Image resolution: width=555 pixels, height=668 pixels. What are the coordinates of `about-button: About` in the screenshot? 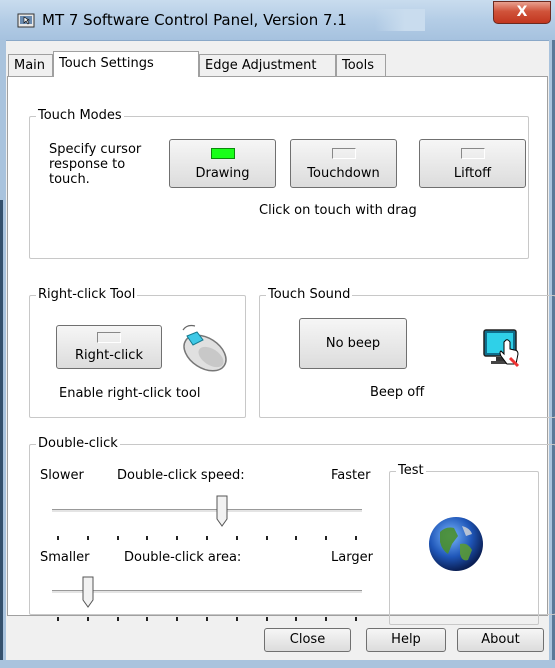 It's located at (500, 640).